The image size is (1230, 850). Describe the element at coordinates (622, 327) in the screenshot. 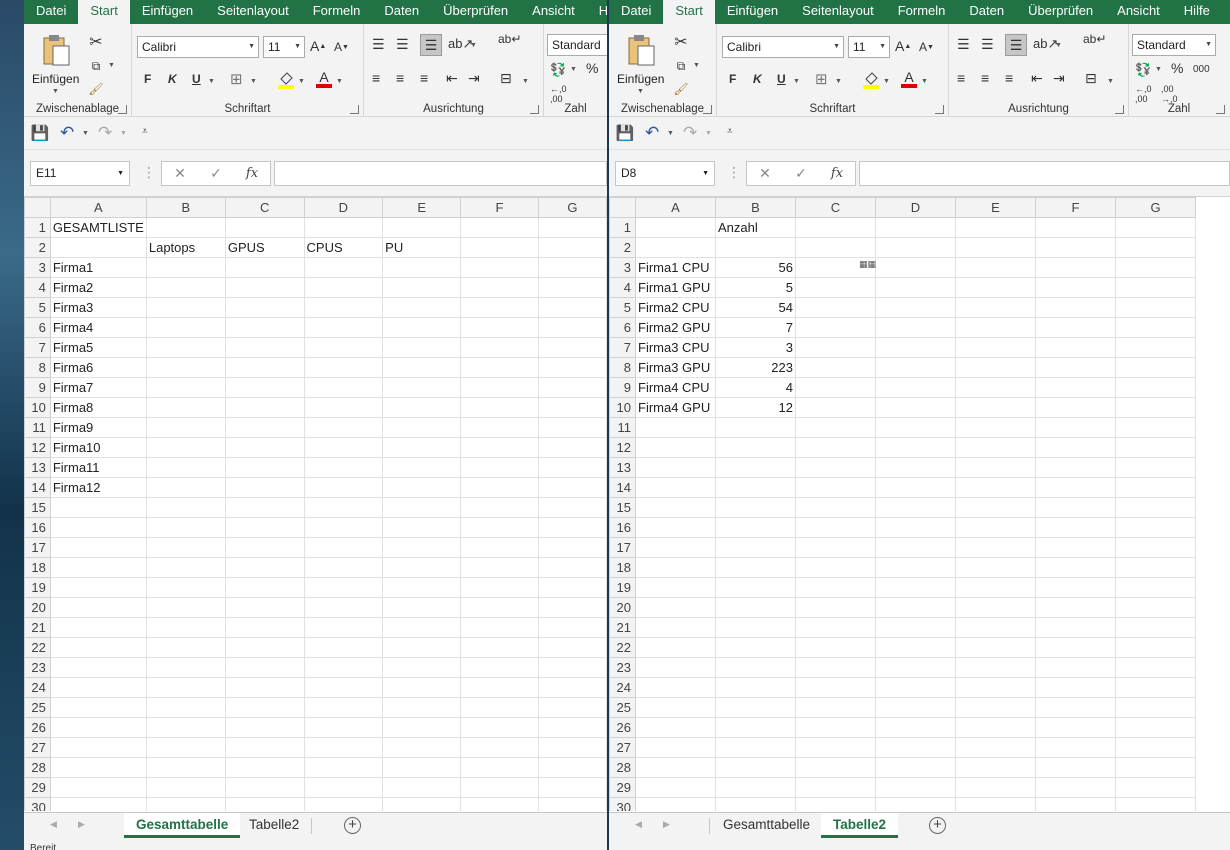

I see `row-header: 6` at that location.